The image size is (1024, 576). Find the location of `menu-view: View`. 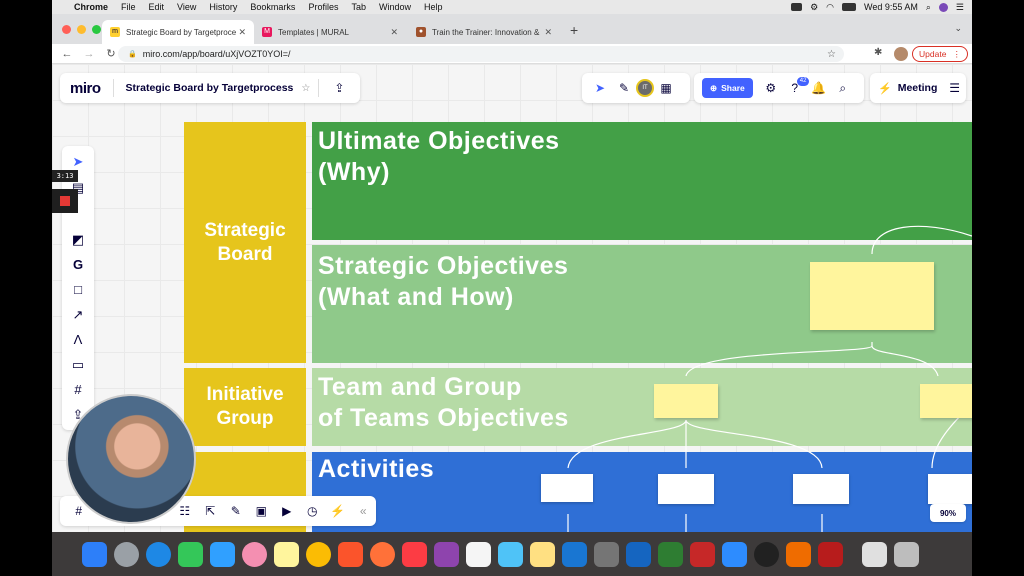

menu-view: View is located at coordinates (186, 7).